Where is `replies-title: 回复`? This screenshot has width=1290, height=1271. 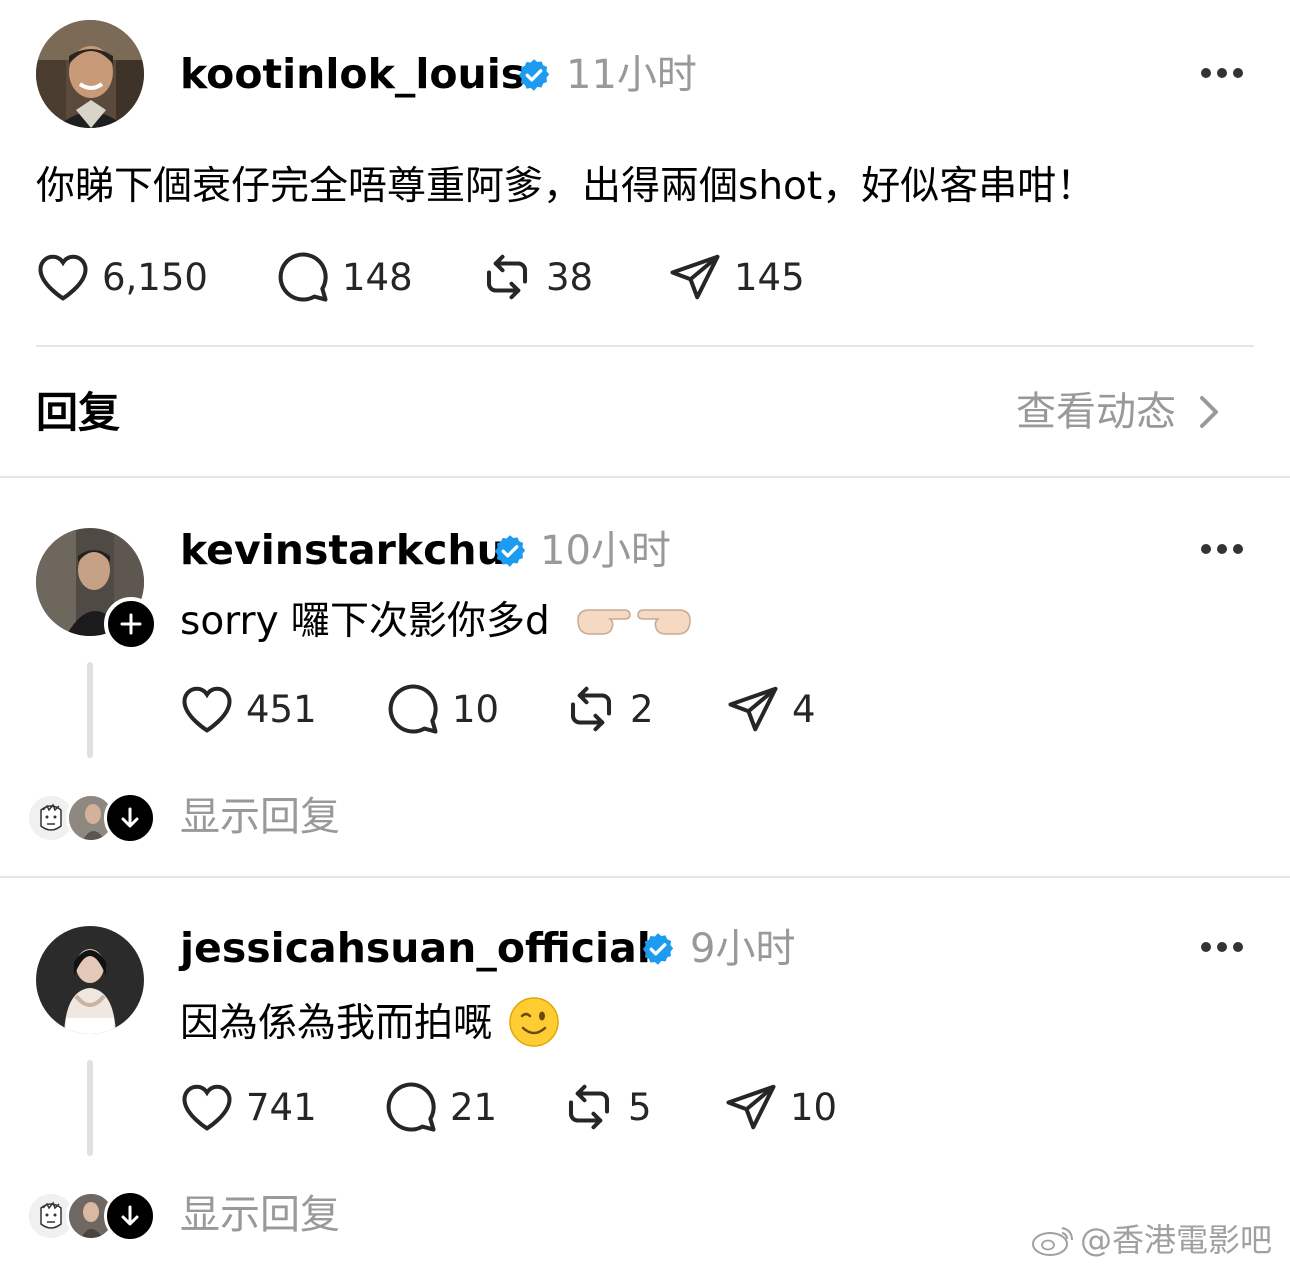 replies-title: 回复 is located at coordinates (78, 412).